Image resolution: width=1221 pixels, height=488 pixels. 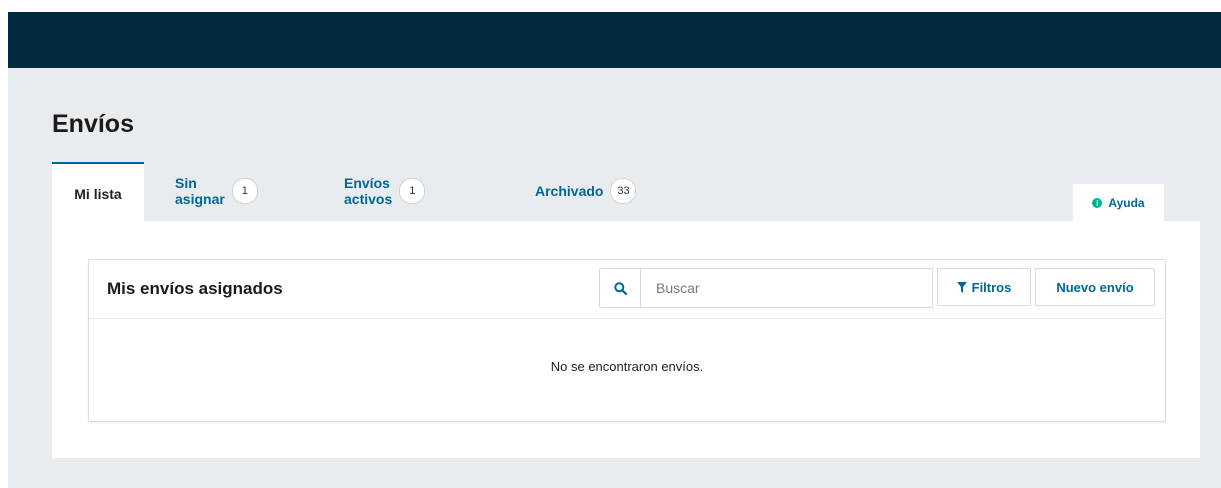 I want to click on new-submission-button: Nuevo envío, so click(x=1095, y=287).